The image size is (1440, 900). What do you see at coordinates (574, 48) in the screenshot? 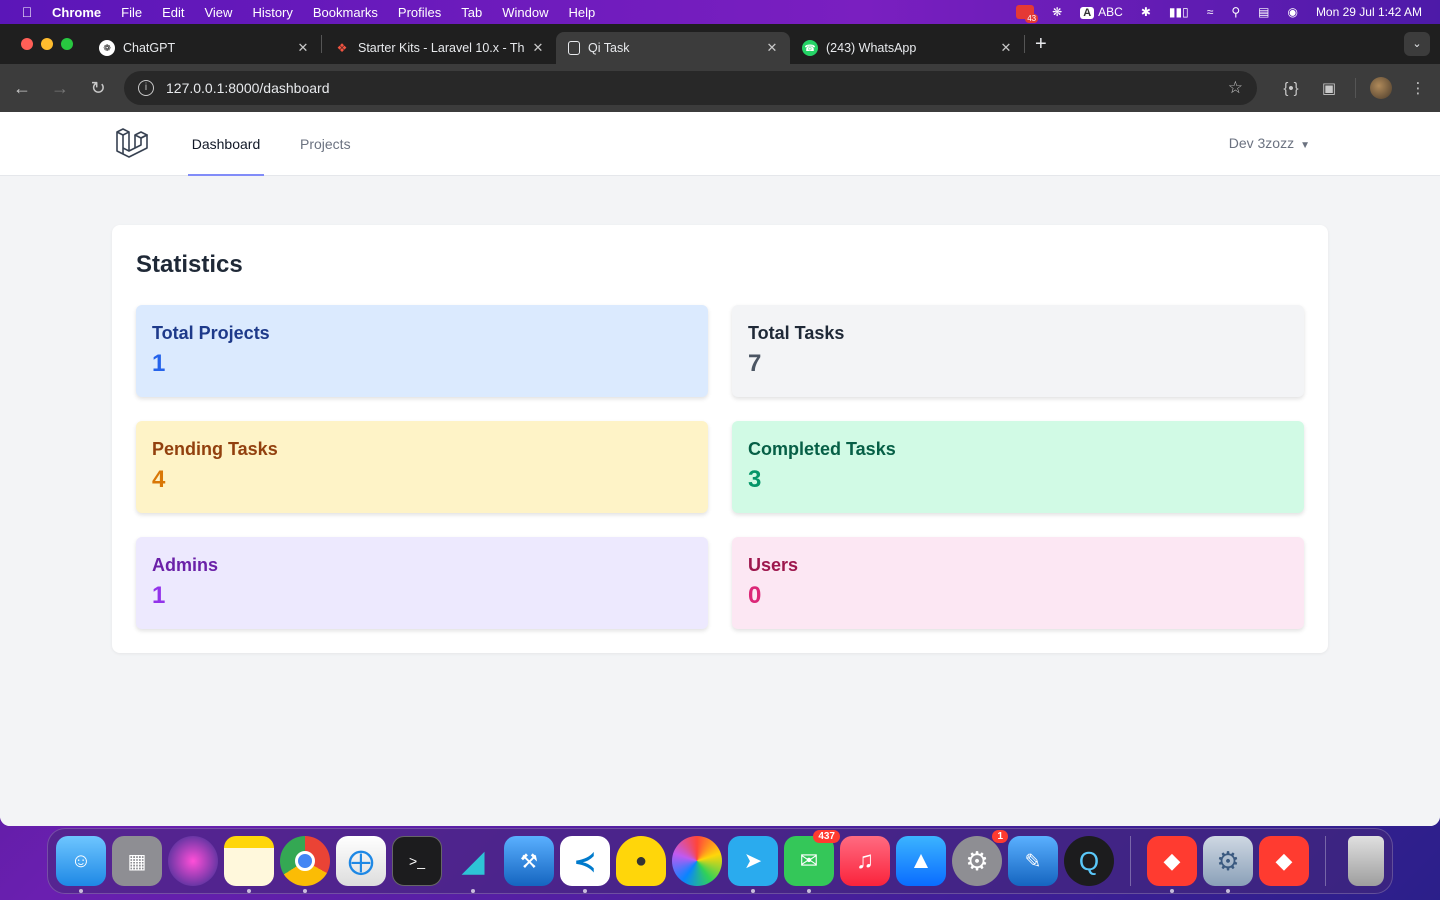
I see `page-icon` at bounding box center [574, 48].